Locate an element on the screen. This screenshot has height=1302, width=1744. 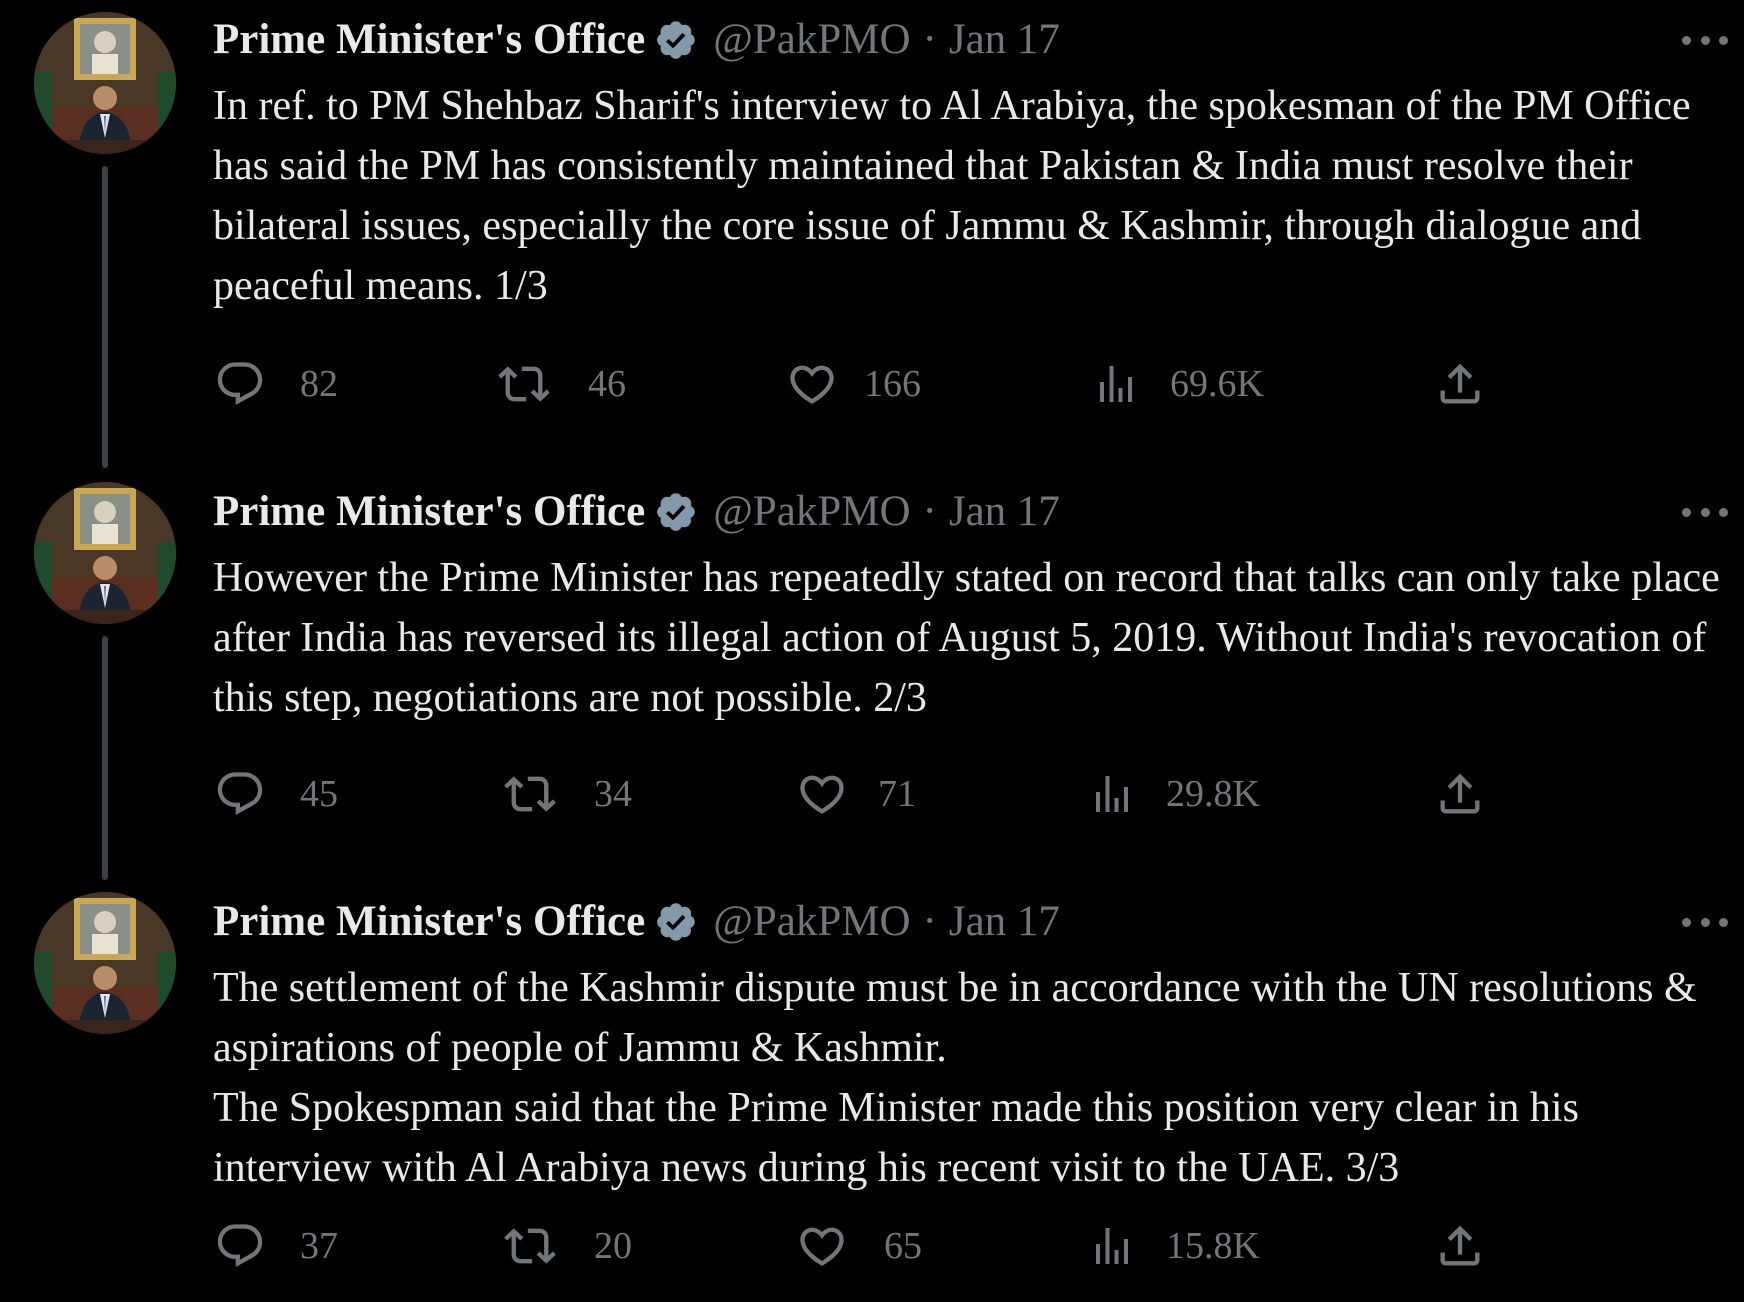
action-bar: 82 46 166 69.6K is located at coordinates (872, 384).